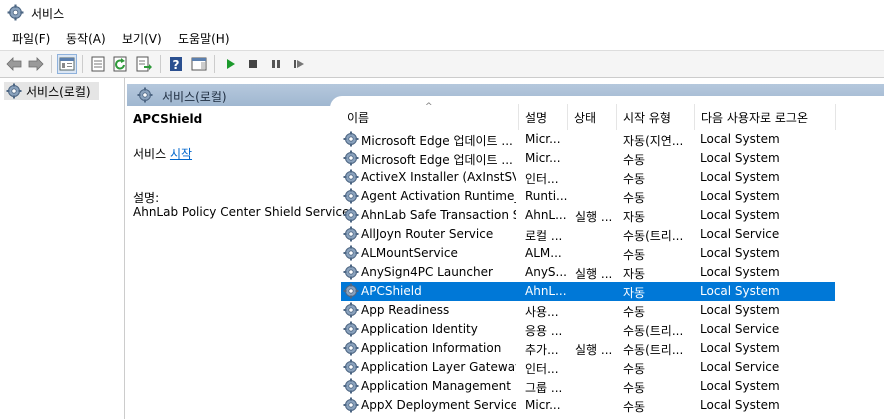 Image resolution: width=884 pixels, height=419 pixels. What do you see at coordinates (436, 386) in the screenshot?
I see `service-name: Application Management` at bounding box center [436, 386].